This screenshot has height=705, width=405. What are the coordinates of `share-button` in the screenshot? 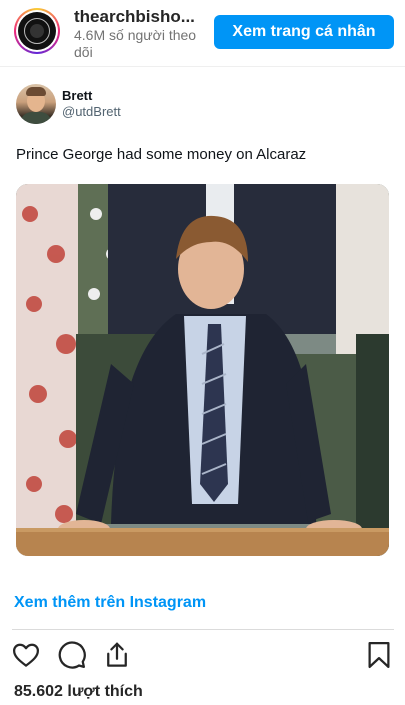 It's located at (117, 655).